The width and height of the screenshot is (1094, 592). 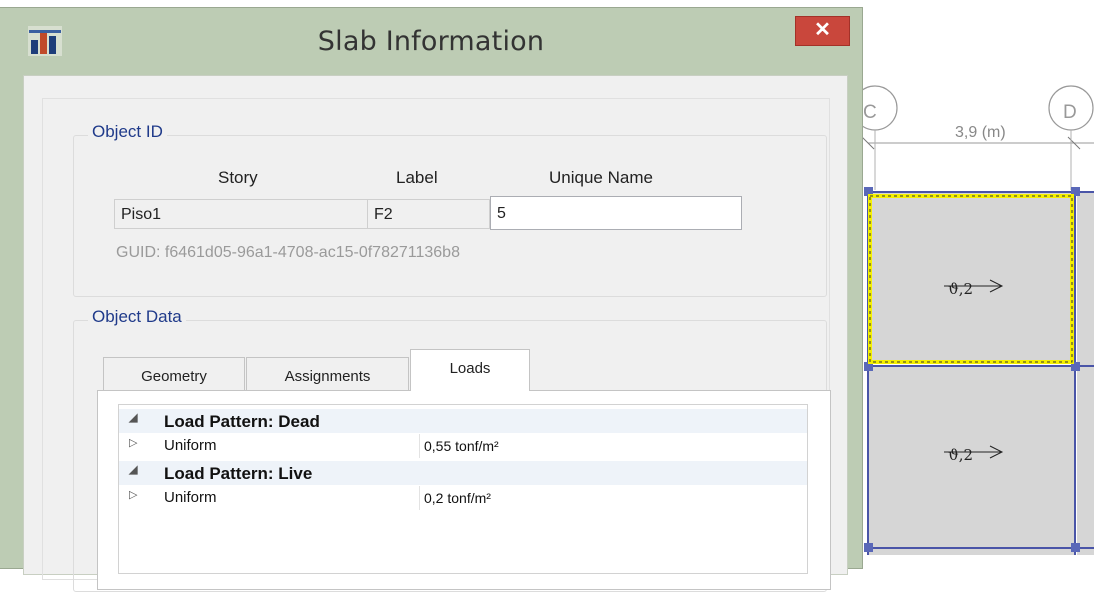 I want to click on close-button: ✕, so click(x=822, y=31).